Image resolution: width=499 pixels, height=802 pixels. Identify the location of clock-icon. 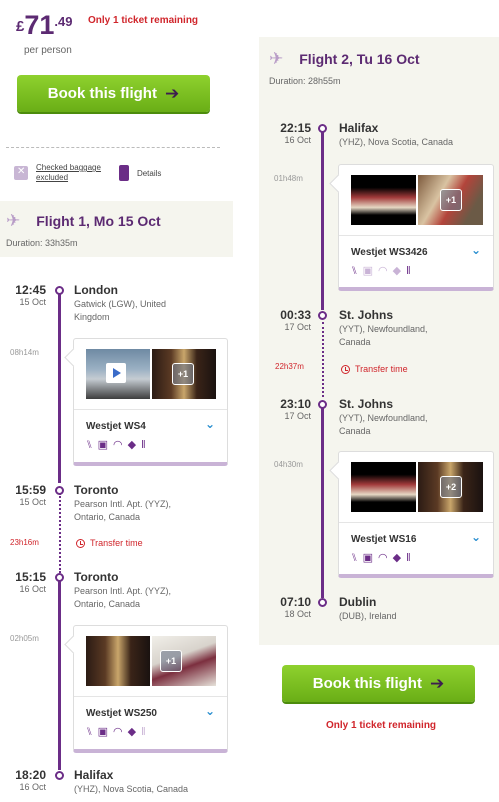
(345, 369).